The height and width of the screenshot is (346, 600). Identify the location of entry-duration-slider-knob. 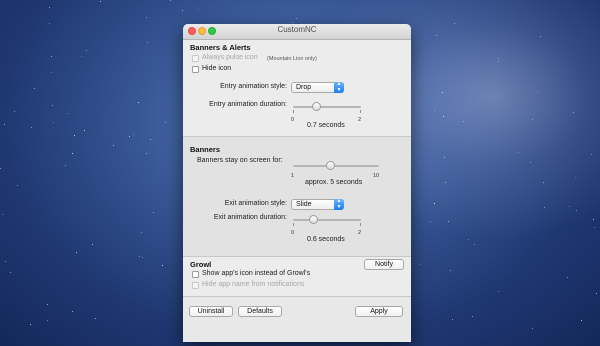
(317, 106).